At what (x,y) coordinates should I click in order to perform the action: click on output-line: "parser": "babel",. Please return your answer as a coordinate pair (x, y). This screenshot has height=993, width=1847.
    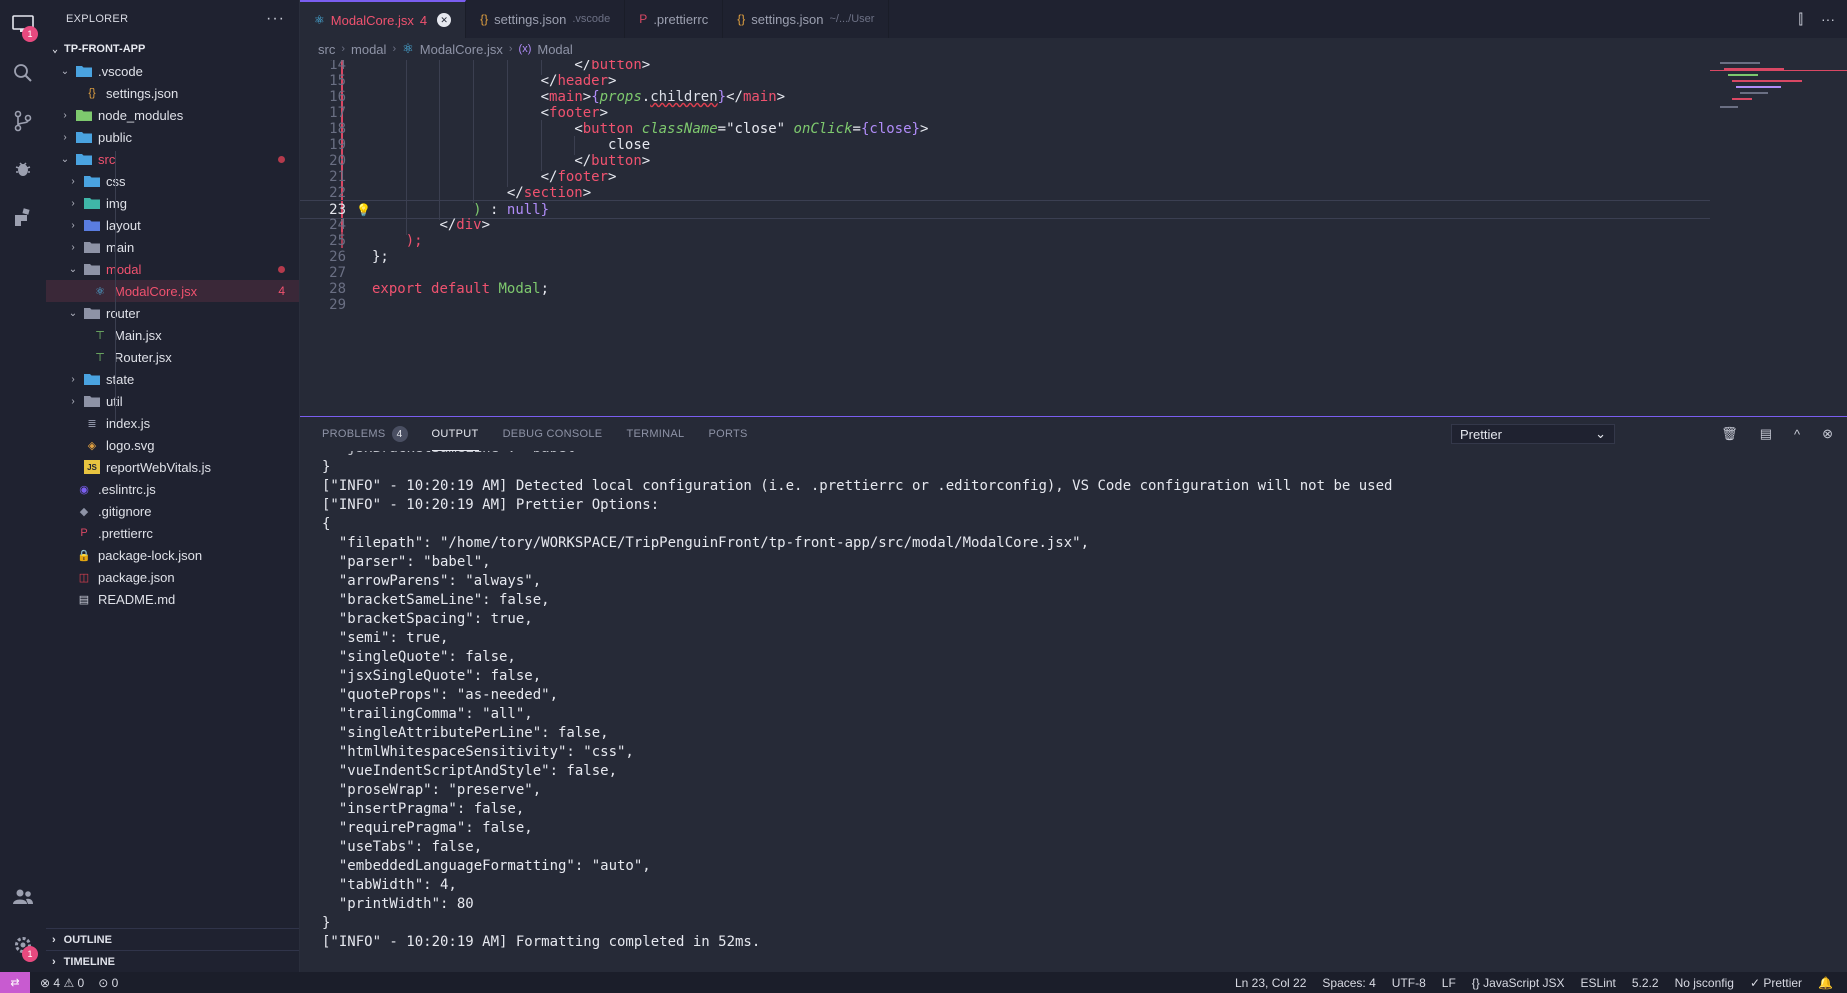
    Looking at the image, I should click on (406, 562).